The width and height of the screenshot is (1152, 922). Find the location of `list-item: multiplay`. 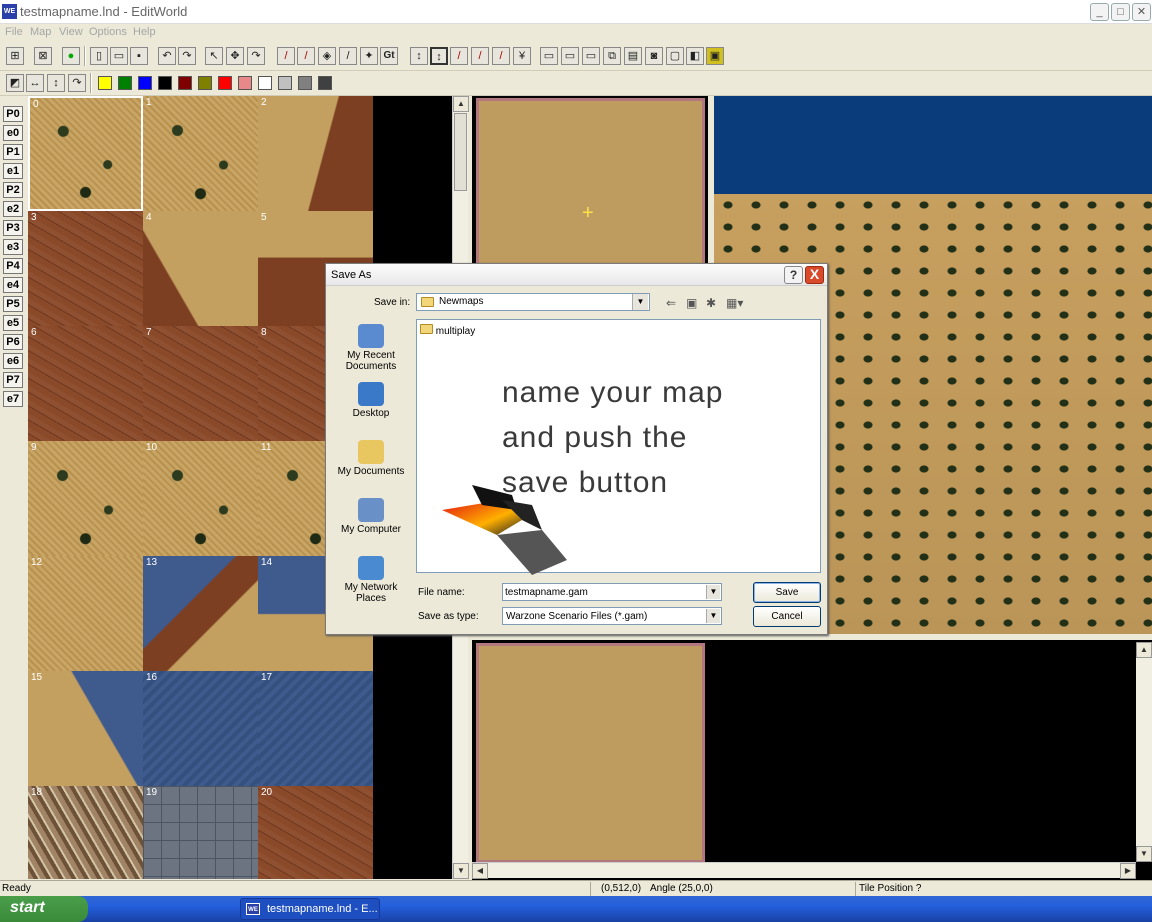

list-item: multiplay is located at coordinates (447, 330).